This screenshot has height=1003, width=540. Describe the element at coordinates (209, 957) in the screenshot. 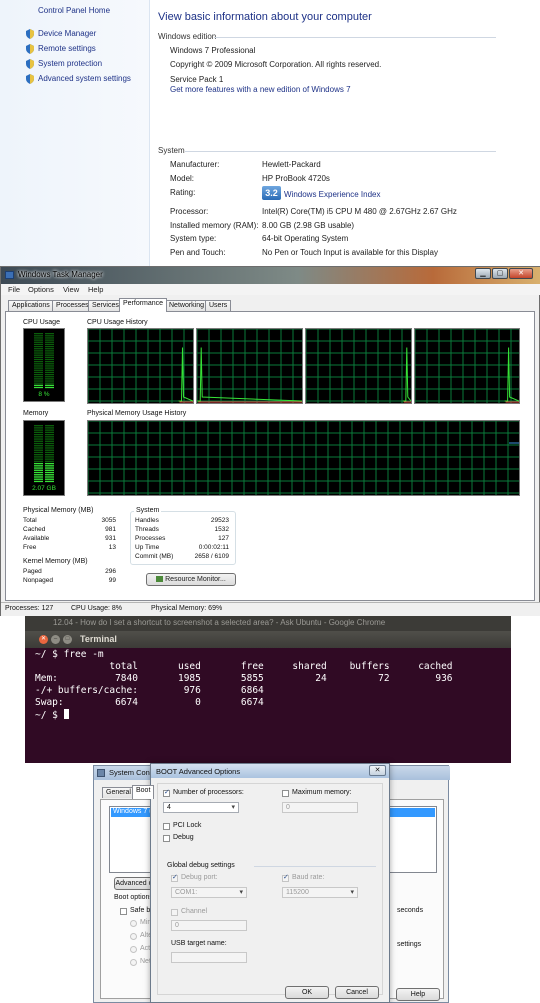

I see `usb-target-name-field` at that location.